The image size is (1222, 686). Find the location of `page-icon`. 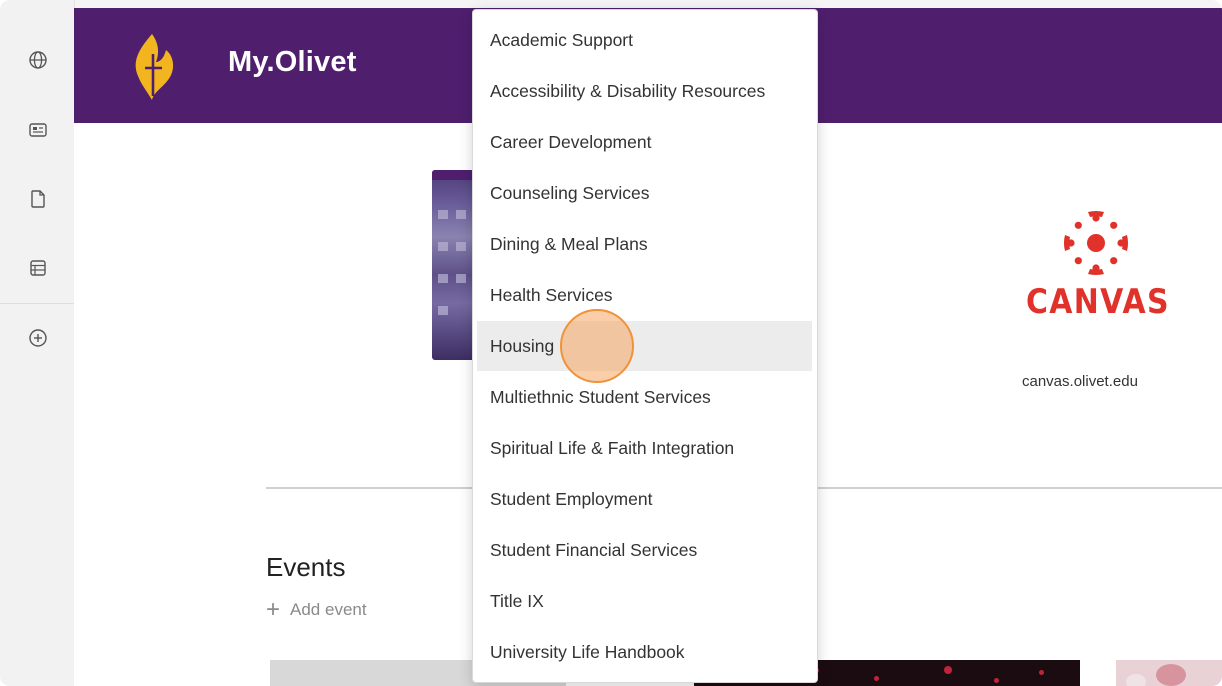

page-icon is located at coordinates (38, 199).